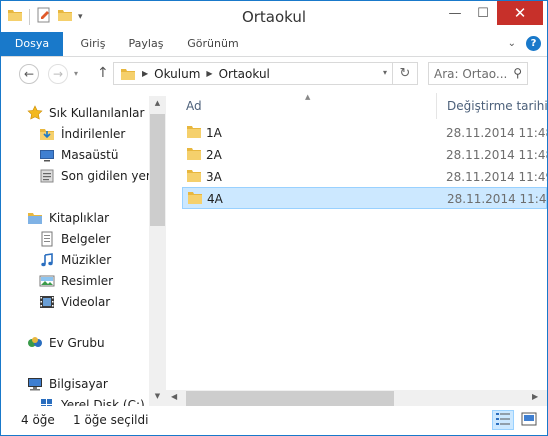  I want to click on selected-count: 1 öğe seçildi, so click(111, 420).